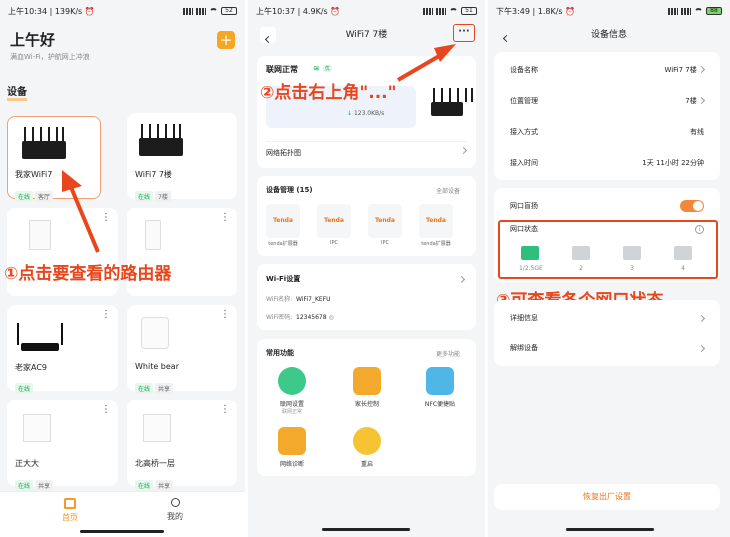 The image size is (730, 537). I want to click on page-title: 设备信息, so click(608, 35).